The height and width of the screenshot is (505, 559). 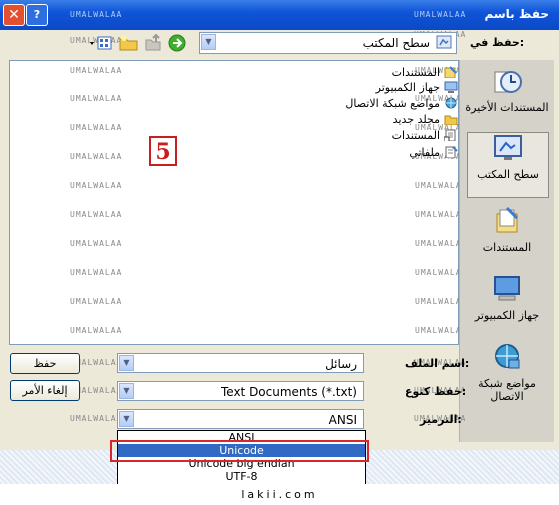 What do you see at coordinates (507, 107) in the screenshot?
I see `place-label: المستندات الأخيرة` at bounding box center [507, 107].